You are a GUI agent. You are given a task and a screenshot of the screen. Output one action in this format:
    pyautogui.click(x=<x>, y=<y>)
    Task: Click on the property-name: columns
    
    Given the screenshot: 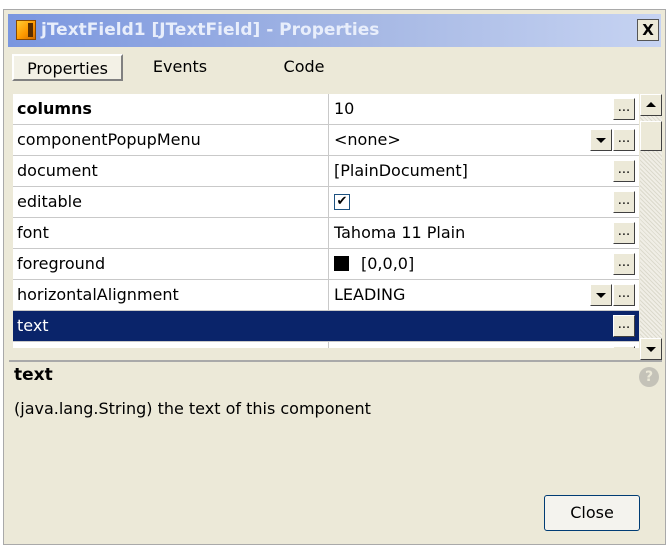 What is the action you would take?
    pyautogui.click(x=171, y=109)
    